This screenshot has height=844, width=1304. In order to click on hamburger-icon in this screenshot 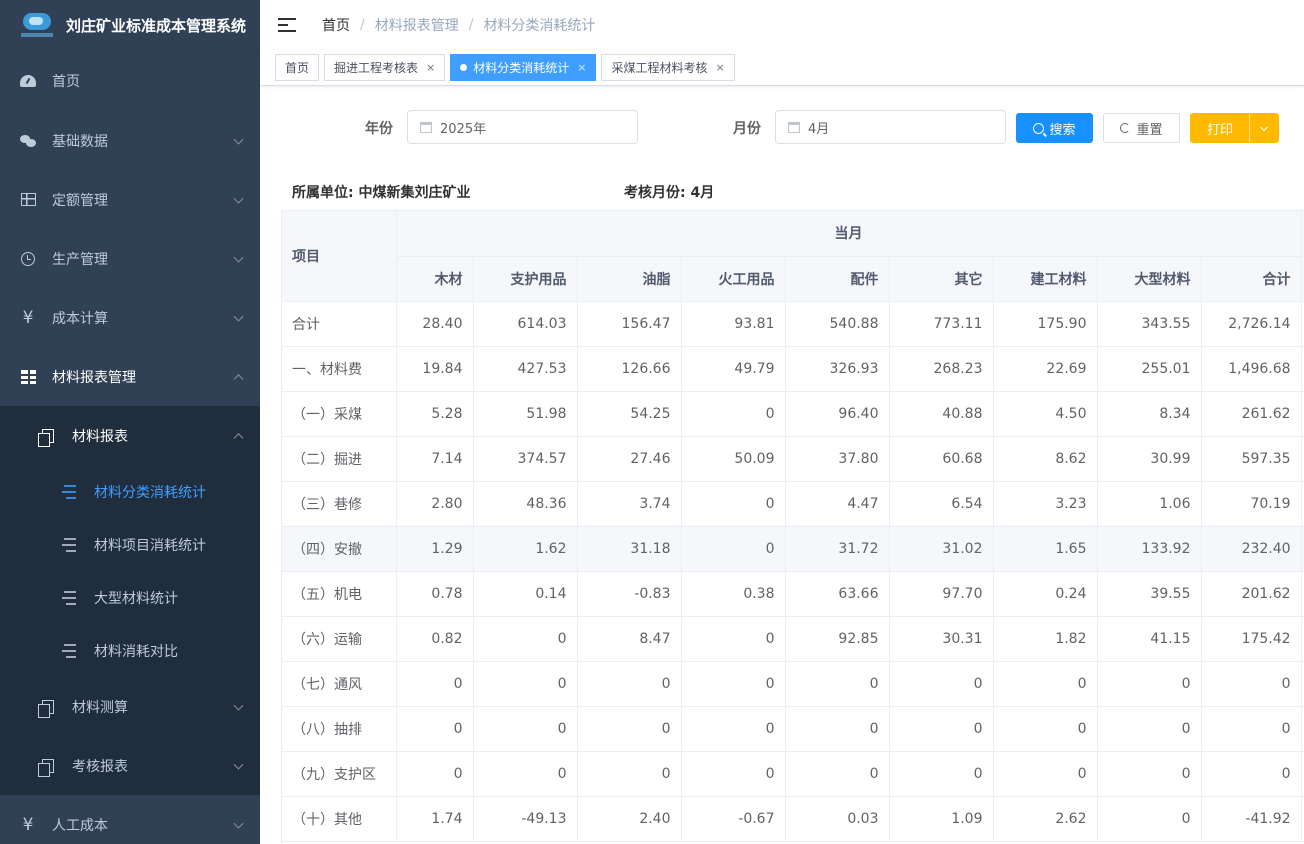, I will do `click(287, 25)`.